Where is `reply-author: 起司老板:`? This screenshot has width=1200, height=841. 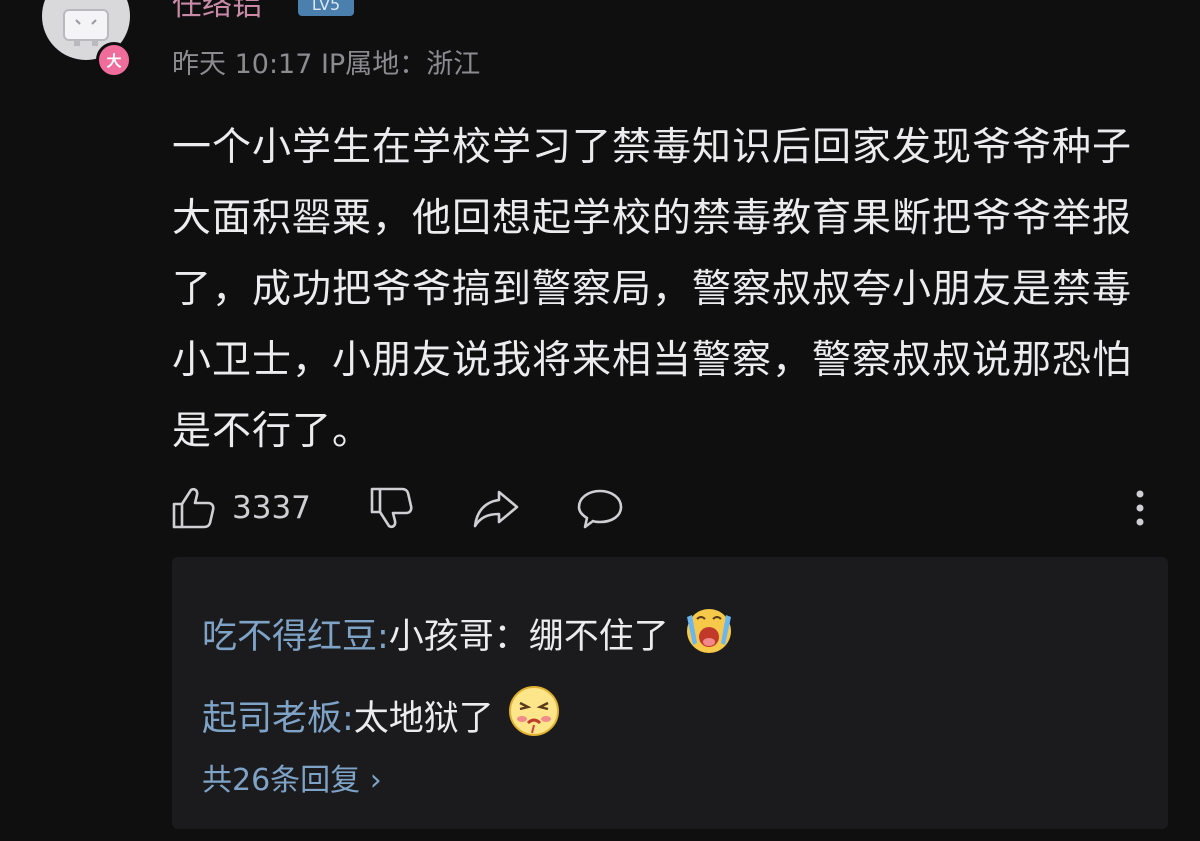
reply-author: 起司老板: is located at coordinates (278, 715).